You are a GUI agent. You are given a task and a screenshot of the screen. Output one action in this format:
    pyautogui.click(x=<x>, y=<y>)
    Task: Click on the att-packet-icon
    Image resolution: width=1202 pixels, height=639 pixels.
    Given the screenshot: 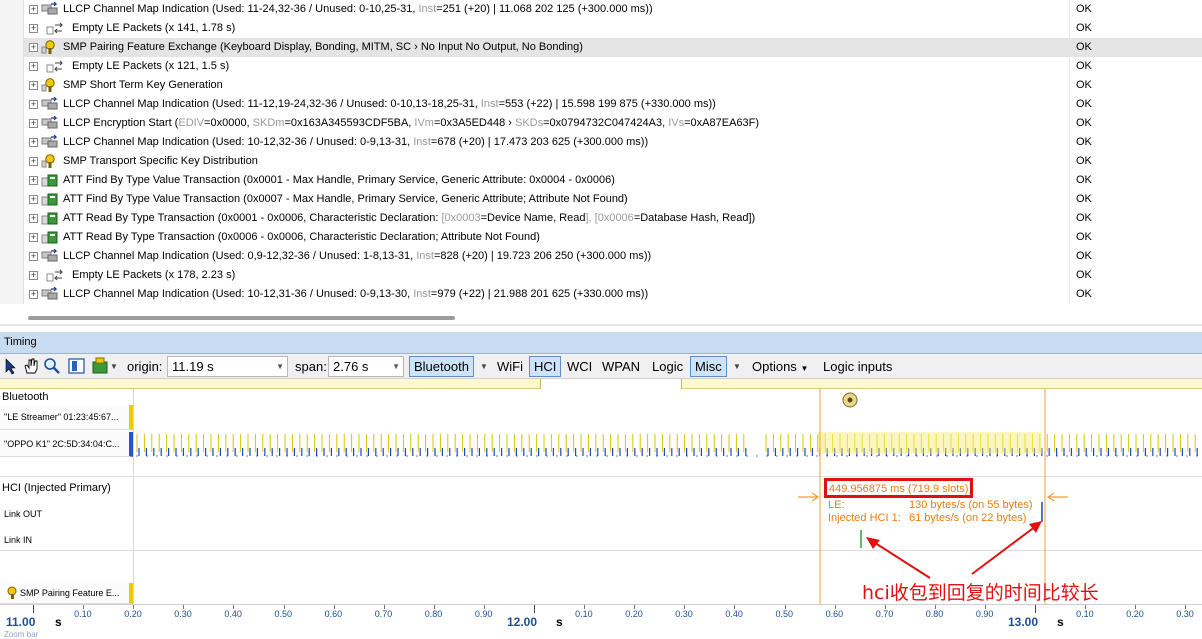 What is the action you would take?
    pyautogui.click(x=50, y=199)
    